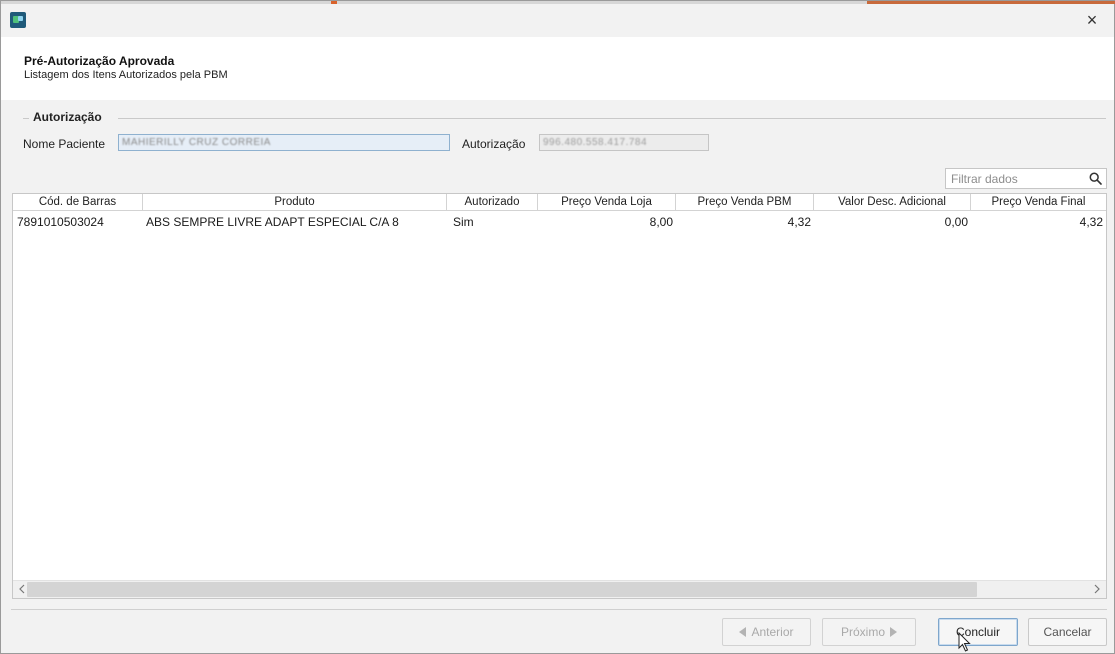 The image size is (1115, 654). Describe the element at coordinates (1038, 202) in the screenshot. I see `column-header-preco-final: Preço Venda Final` at that location.